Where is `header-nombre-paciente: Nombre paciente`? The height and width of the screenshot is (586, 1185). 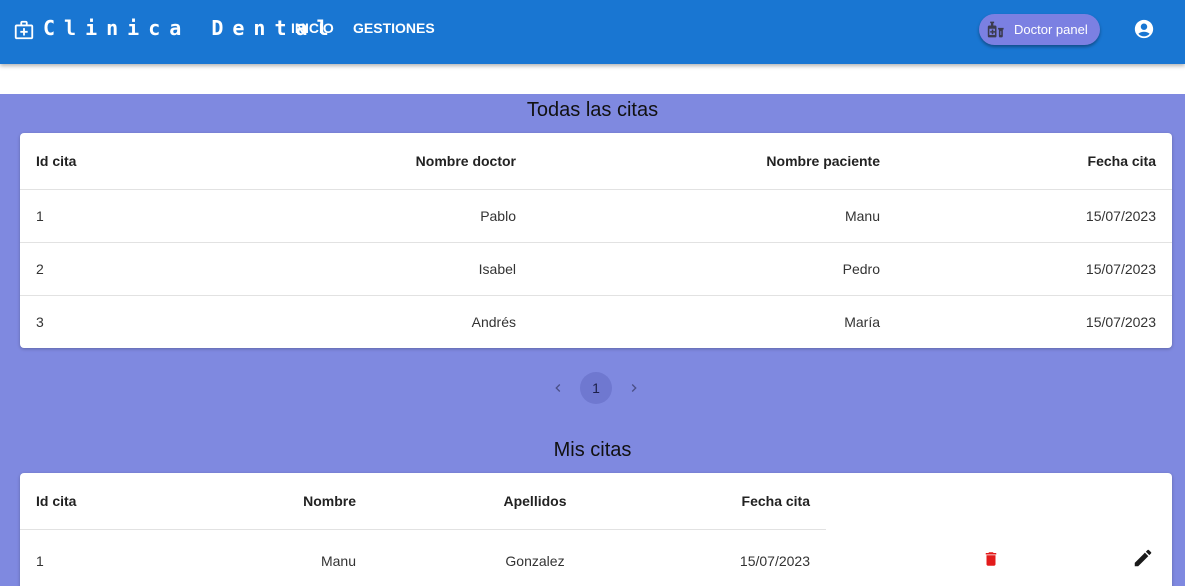
header-nombre-paciente: Nombre paciente is located at coordinates (823, 161).